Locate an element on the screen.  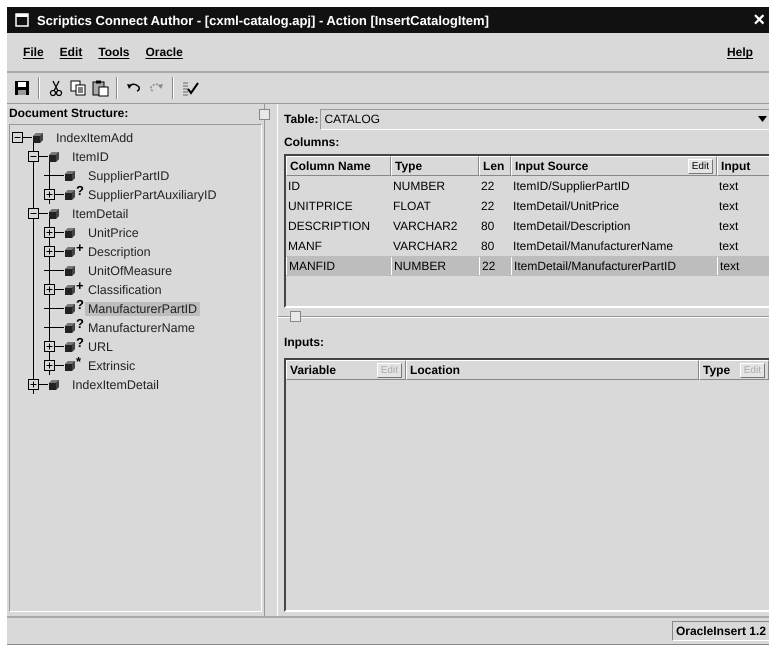
table-row: ID NUMBER 22 ItemID/SupplierPartID text is located at coordinates (527, 186).